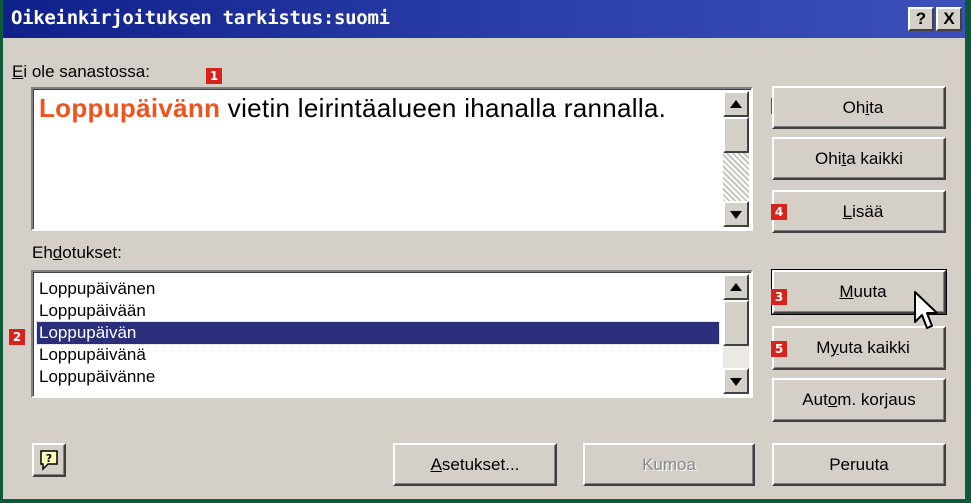  I want to click on textbox-scrollbar, so click(736, 159).